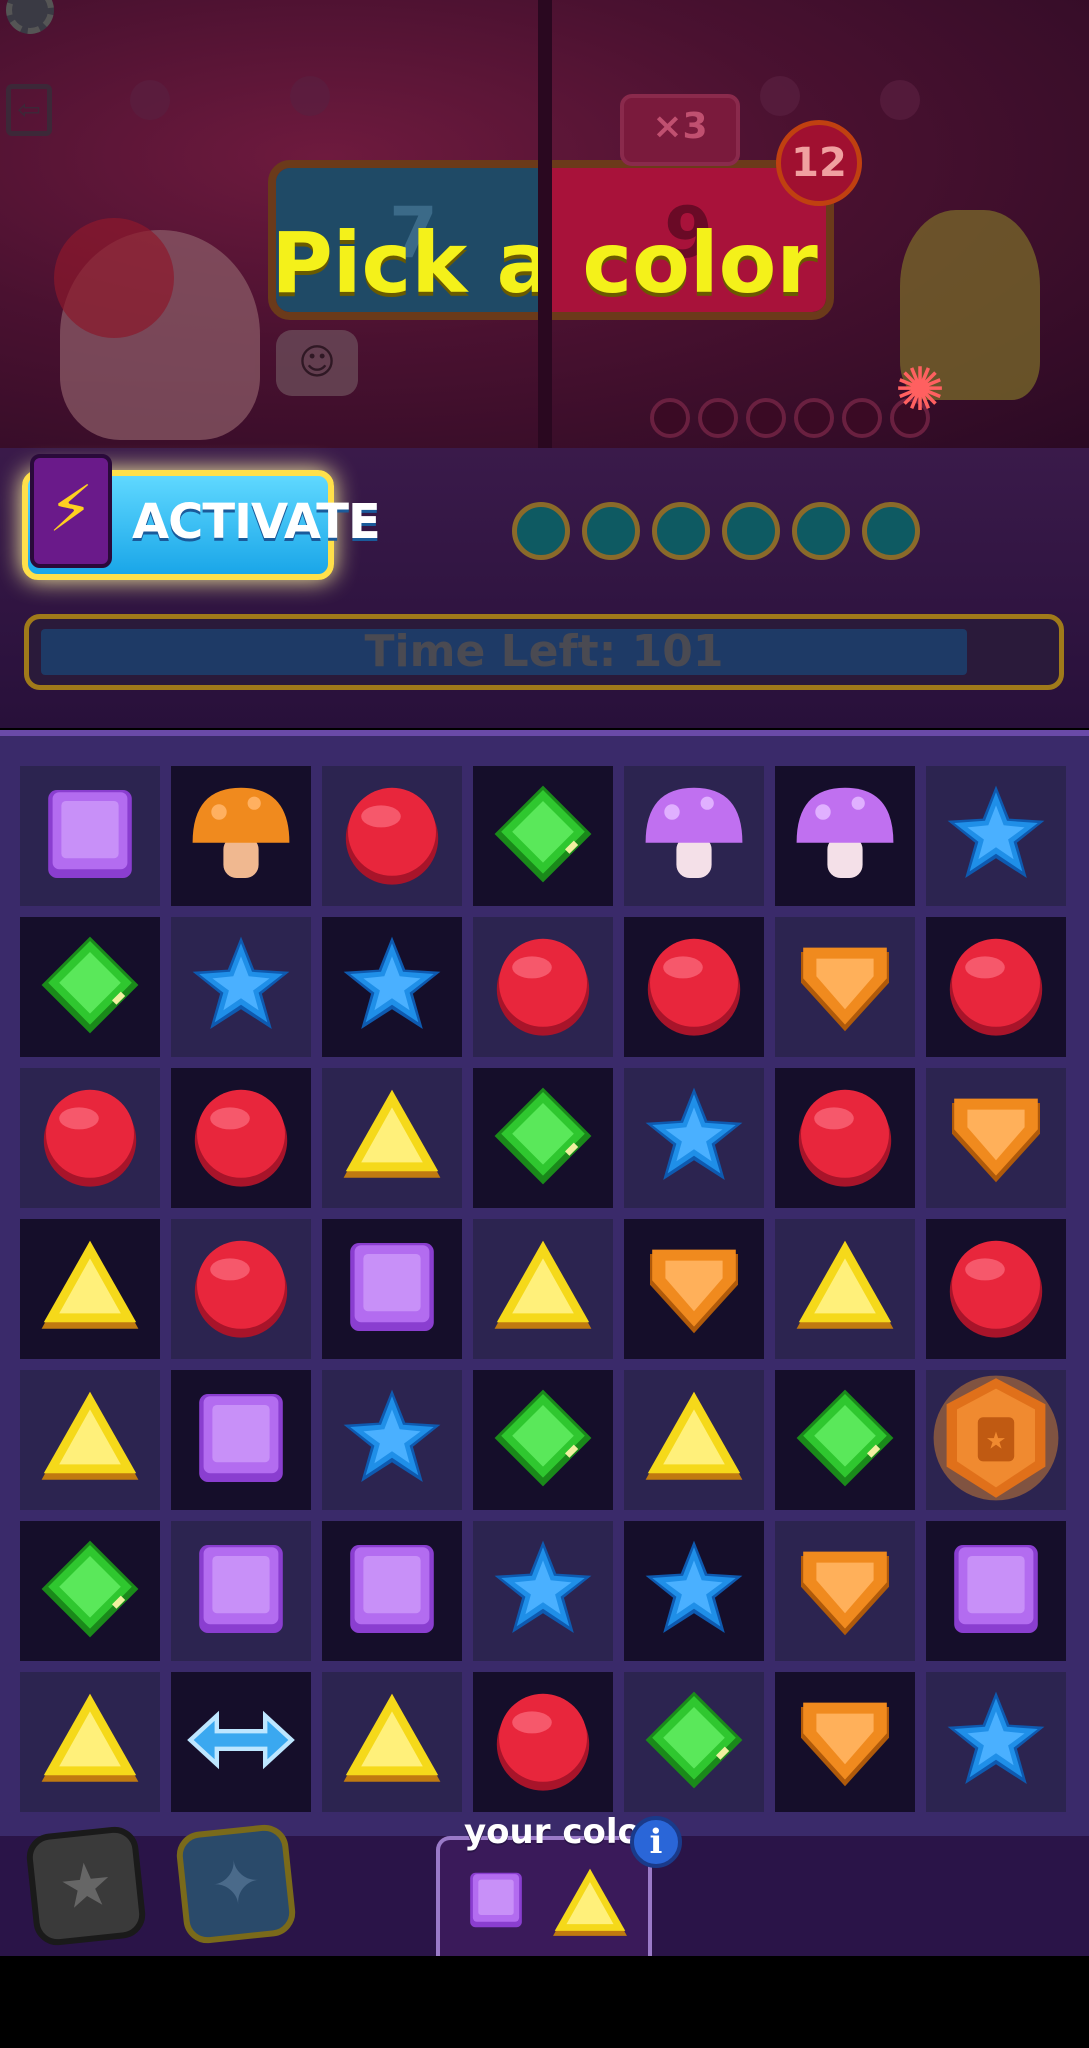  Describe the element at coordinates (716, 531) in the screenshot. I see `player-charge-dots` at that location.